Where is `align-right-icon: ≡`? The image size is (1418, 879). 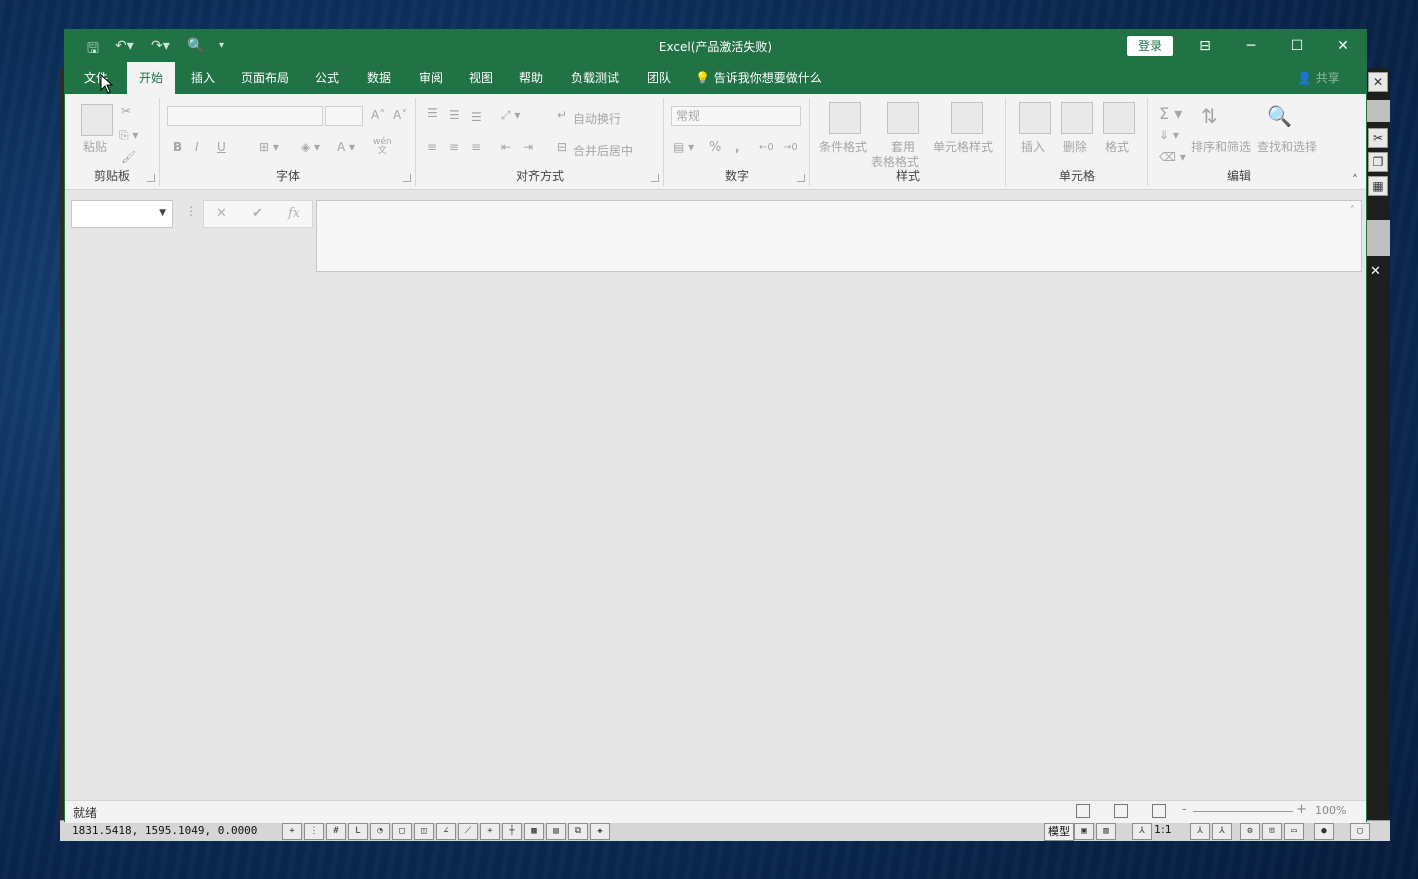 align-right-icon: ≡ is located at coordinates (476, 147).